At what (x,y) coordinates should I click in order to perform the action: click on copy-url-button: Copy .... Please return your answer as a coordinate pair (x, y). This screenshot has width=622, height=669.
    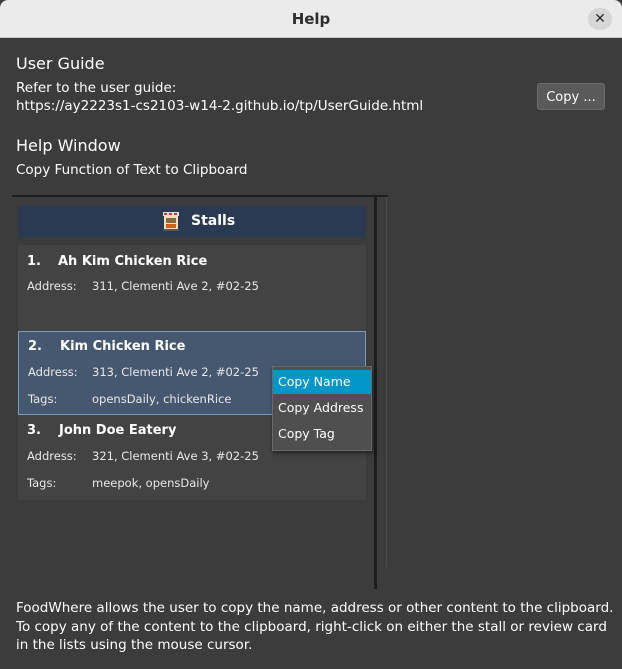
    Looking at the image, I should click on (571, 96).